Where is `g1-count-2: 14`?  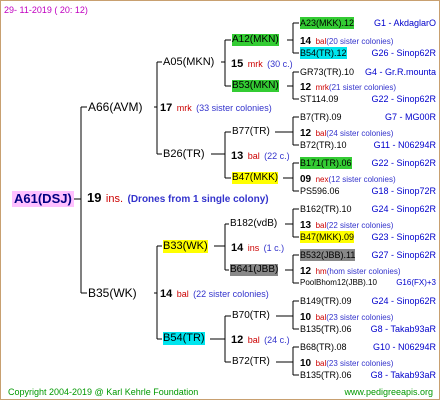 g1-count-2: 14 is located at coordinates (166, 294).